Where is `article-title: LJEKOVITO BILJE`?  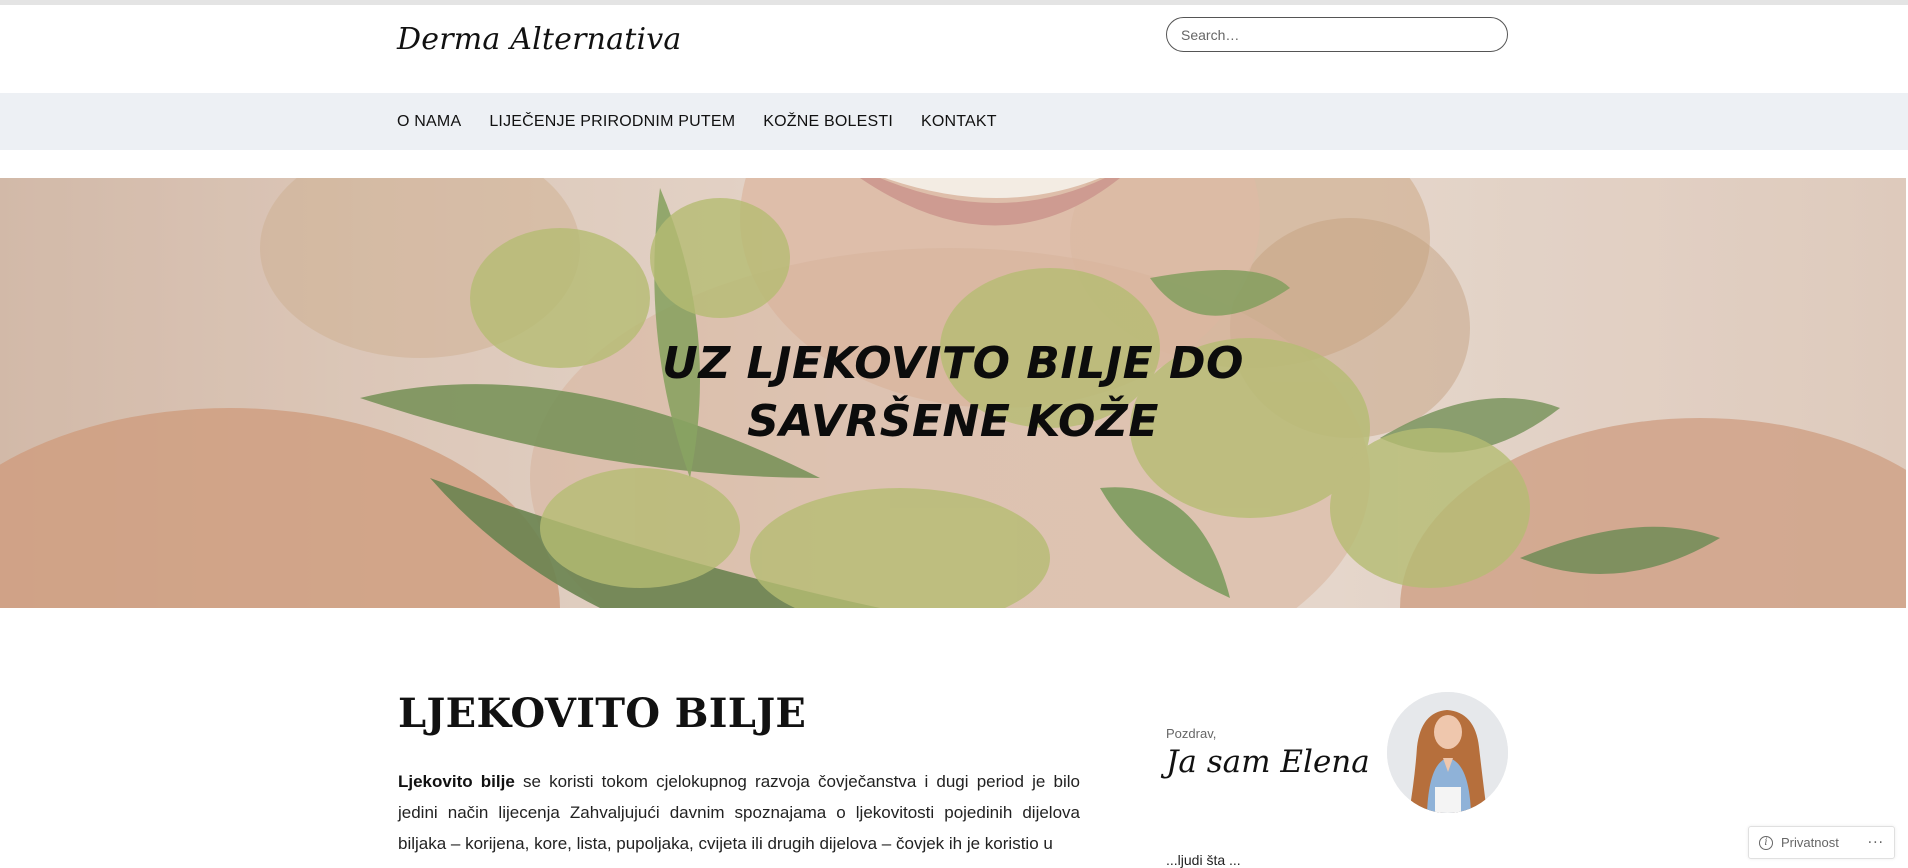
article-title: LJEKOVITO BILJE is located at coordinates (602, 713).